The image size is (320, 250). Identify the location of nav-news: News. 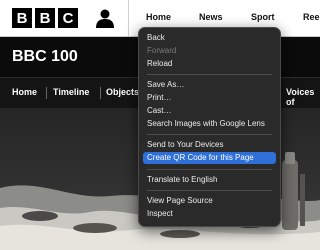
(211, 17).